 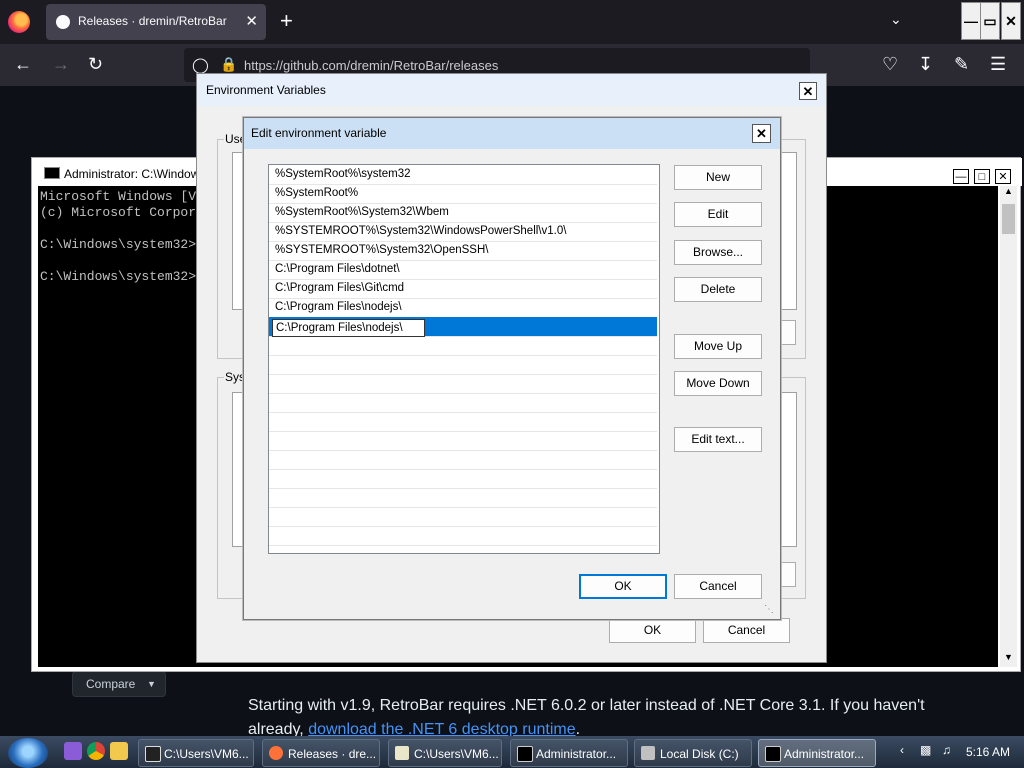 I want to click on browser-tab-bar: Releases · dremin/RetroBar ✕ + ⌄ — ▭ ✕, so click(x=512, y=22).